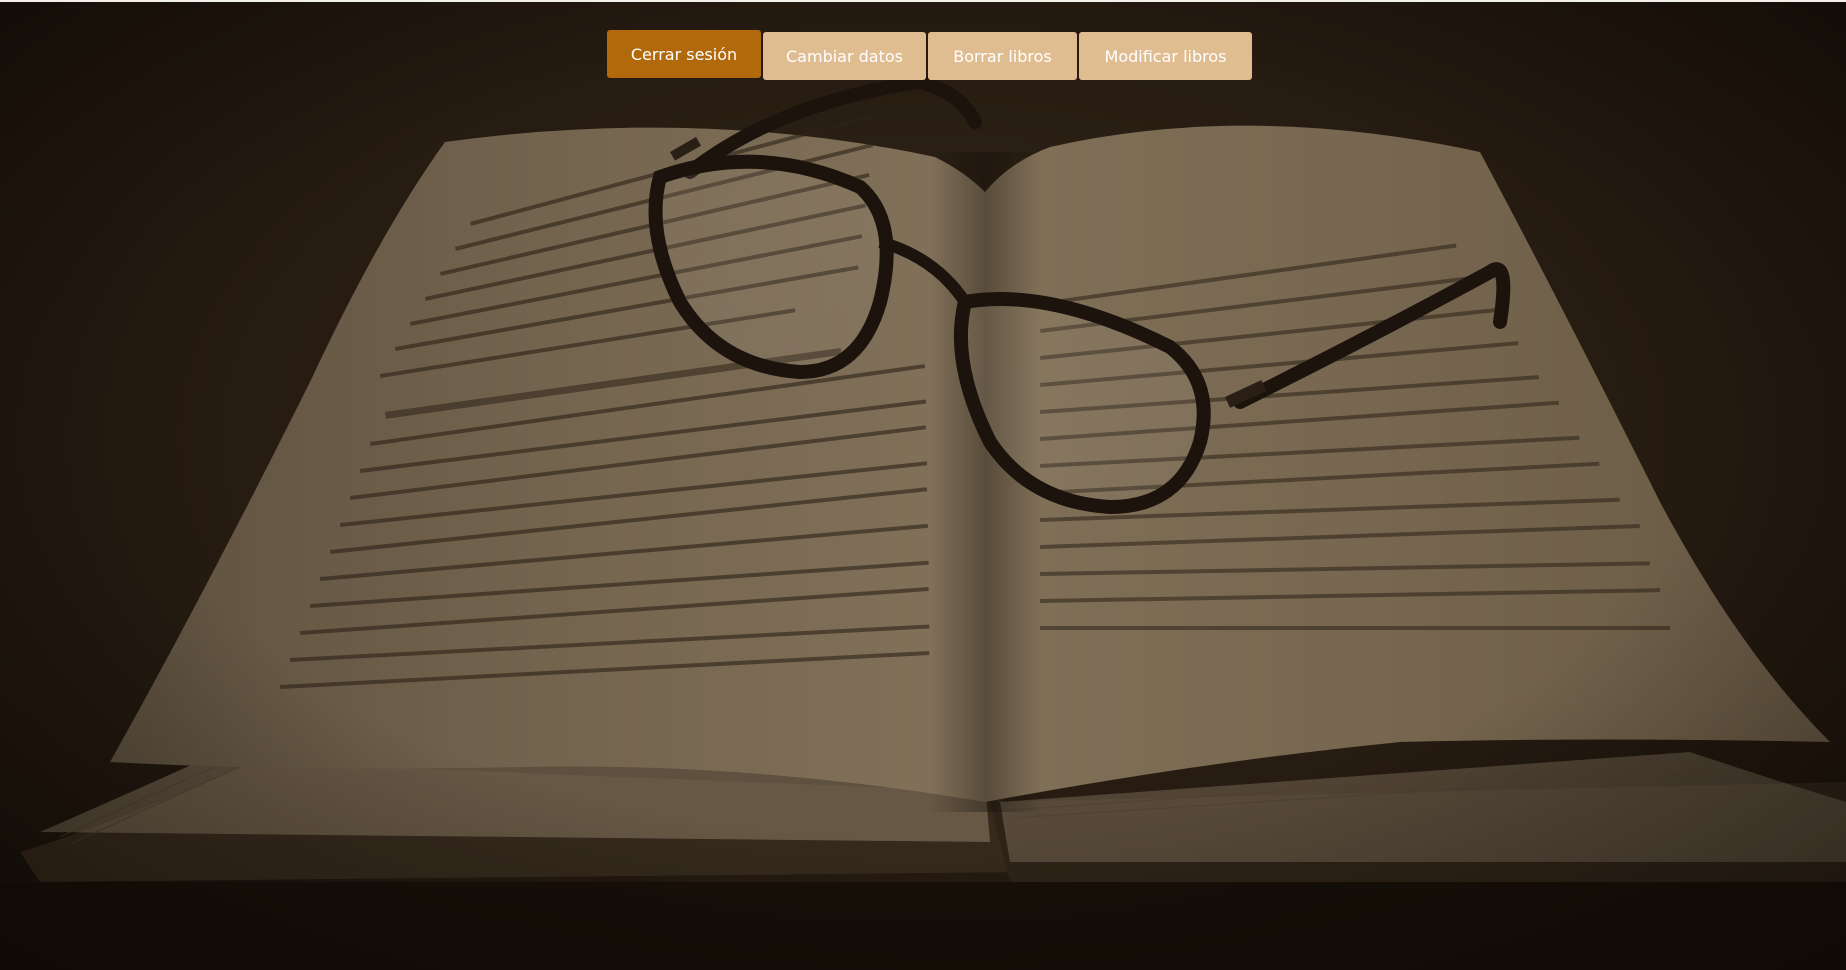 The width and height of the screenshot is (1846, 970). Describe the element at coordinates (844, 56) in the screenshot. I see `cambiar-datos-button: Cambiar datos` at that location.